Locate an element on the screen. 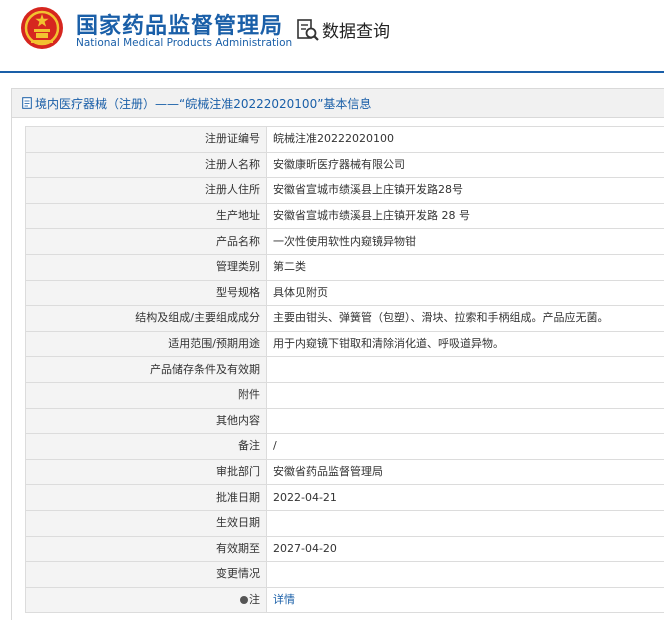 Image resolution: width=664 pixels, height=620 pixels. field-value: 主要由钳头、弹簧管（包塑）、滑块、拉索和手柄组成。产品应无菌。 is located at coordinates (465, 318).